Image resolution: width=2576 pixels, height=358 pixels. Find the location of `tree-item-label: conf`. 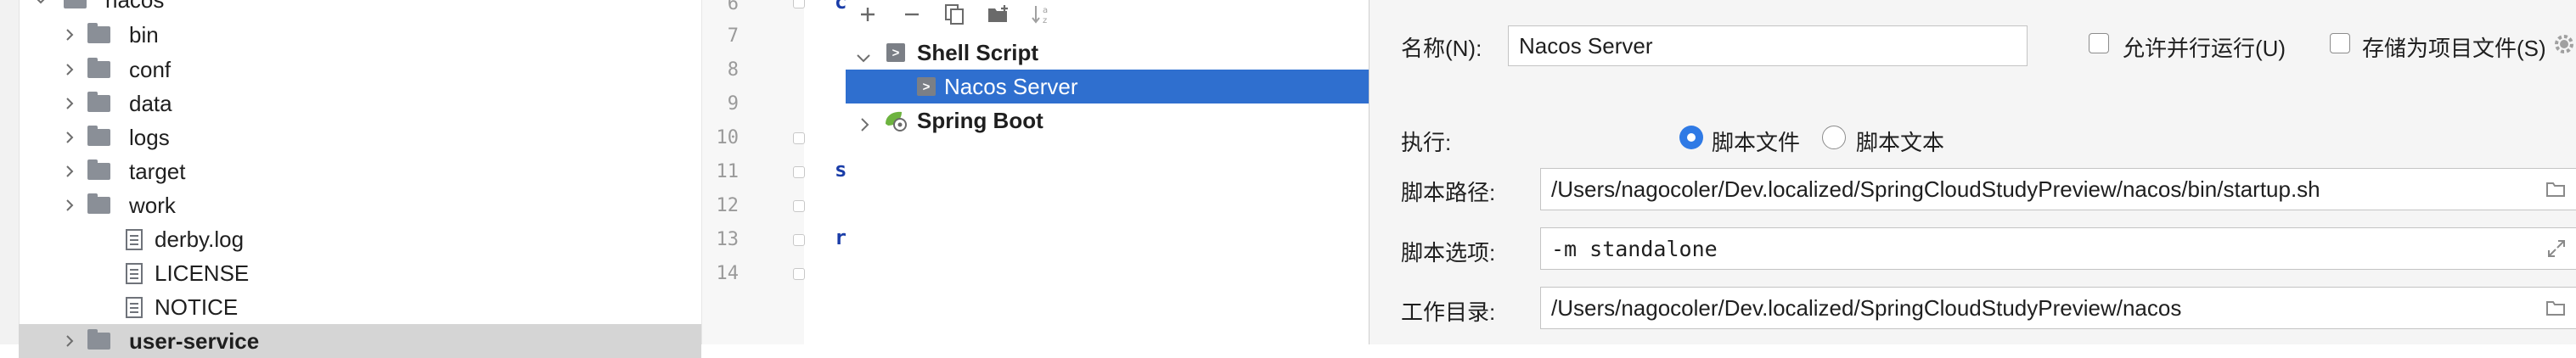

tree-item-label: conf is located at coordinates (150, 69).